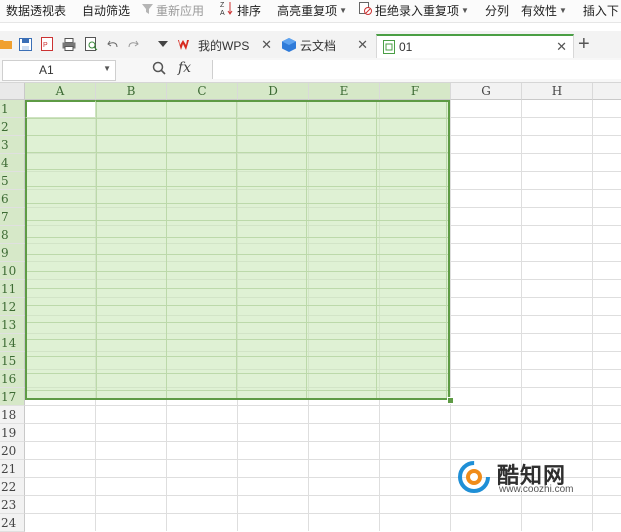 This screenshot has height=532, width=621. What do you see at coordinates (133, 44) in the screenshot?
I see `redo-icon` at bounding box center [133, 44].